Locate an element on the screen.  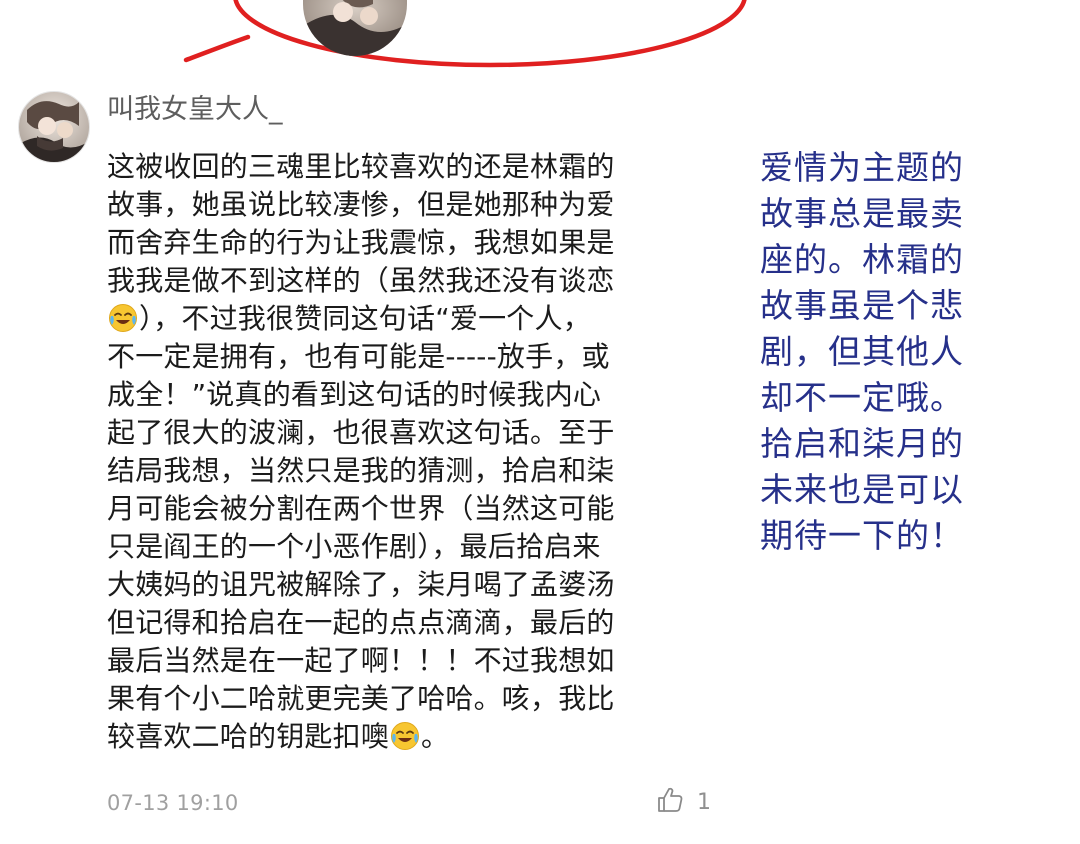
comment-line: 果有个小二哈就更完美了哈哈。咳，我比 is located at coordinates (361, 698).